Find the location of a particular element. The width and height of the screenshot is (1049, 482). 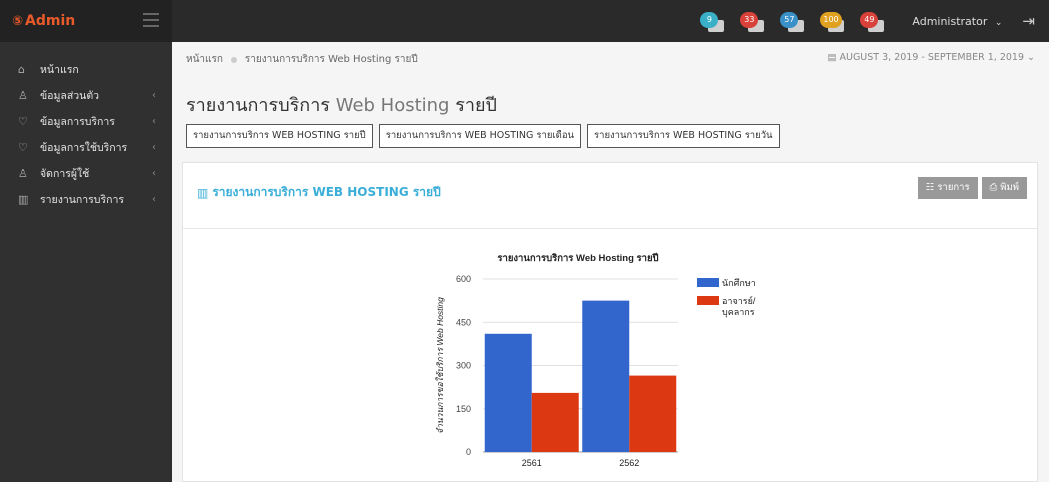

page-title: รายงานการบริการ Web Hosting รายปี is located at coordinates (341, 104).